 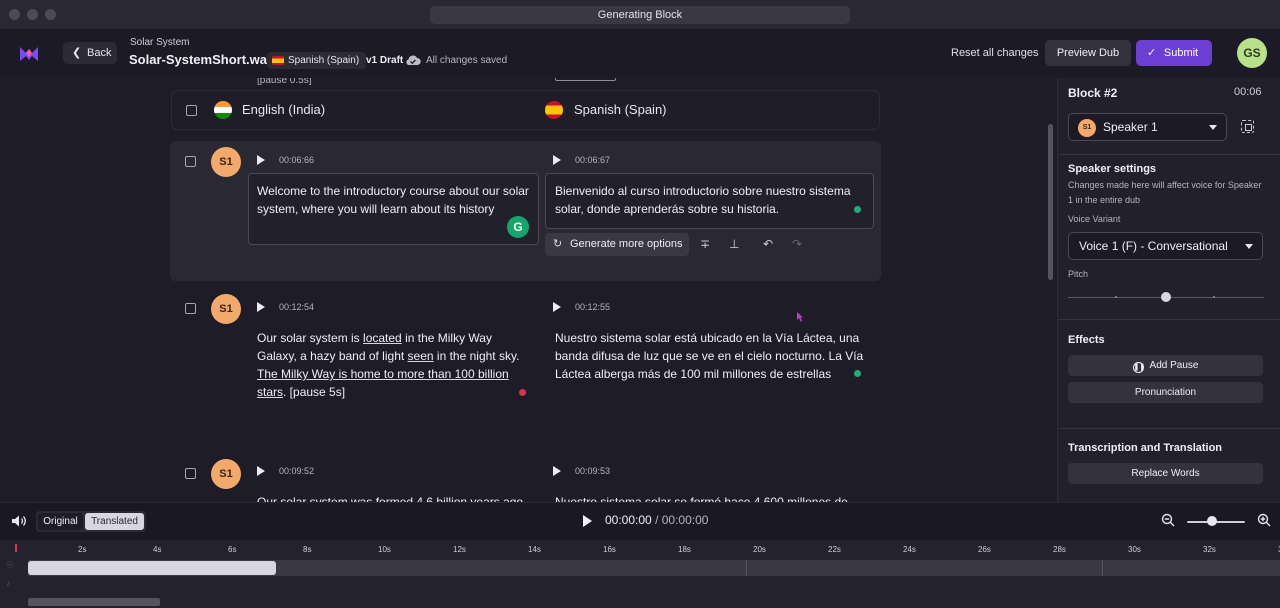 I want to click on reset-all-changes-link: Reset all changes, so click(x=994, y=53).